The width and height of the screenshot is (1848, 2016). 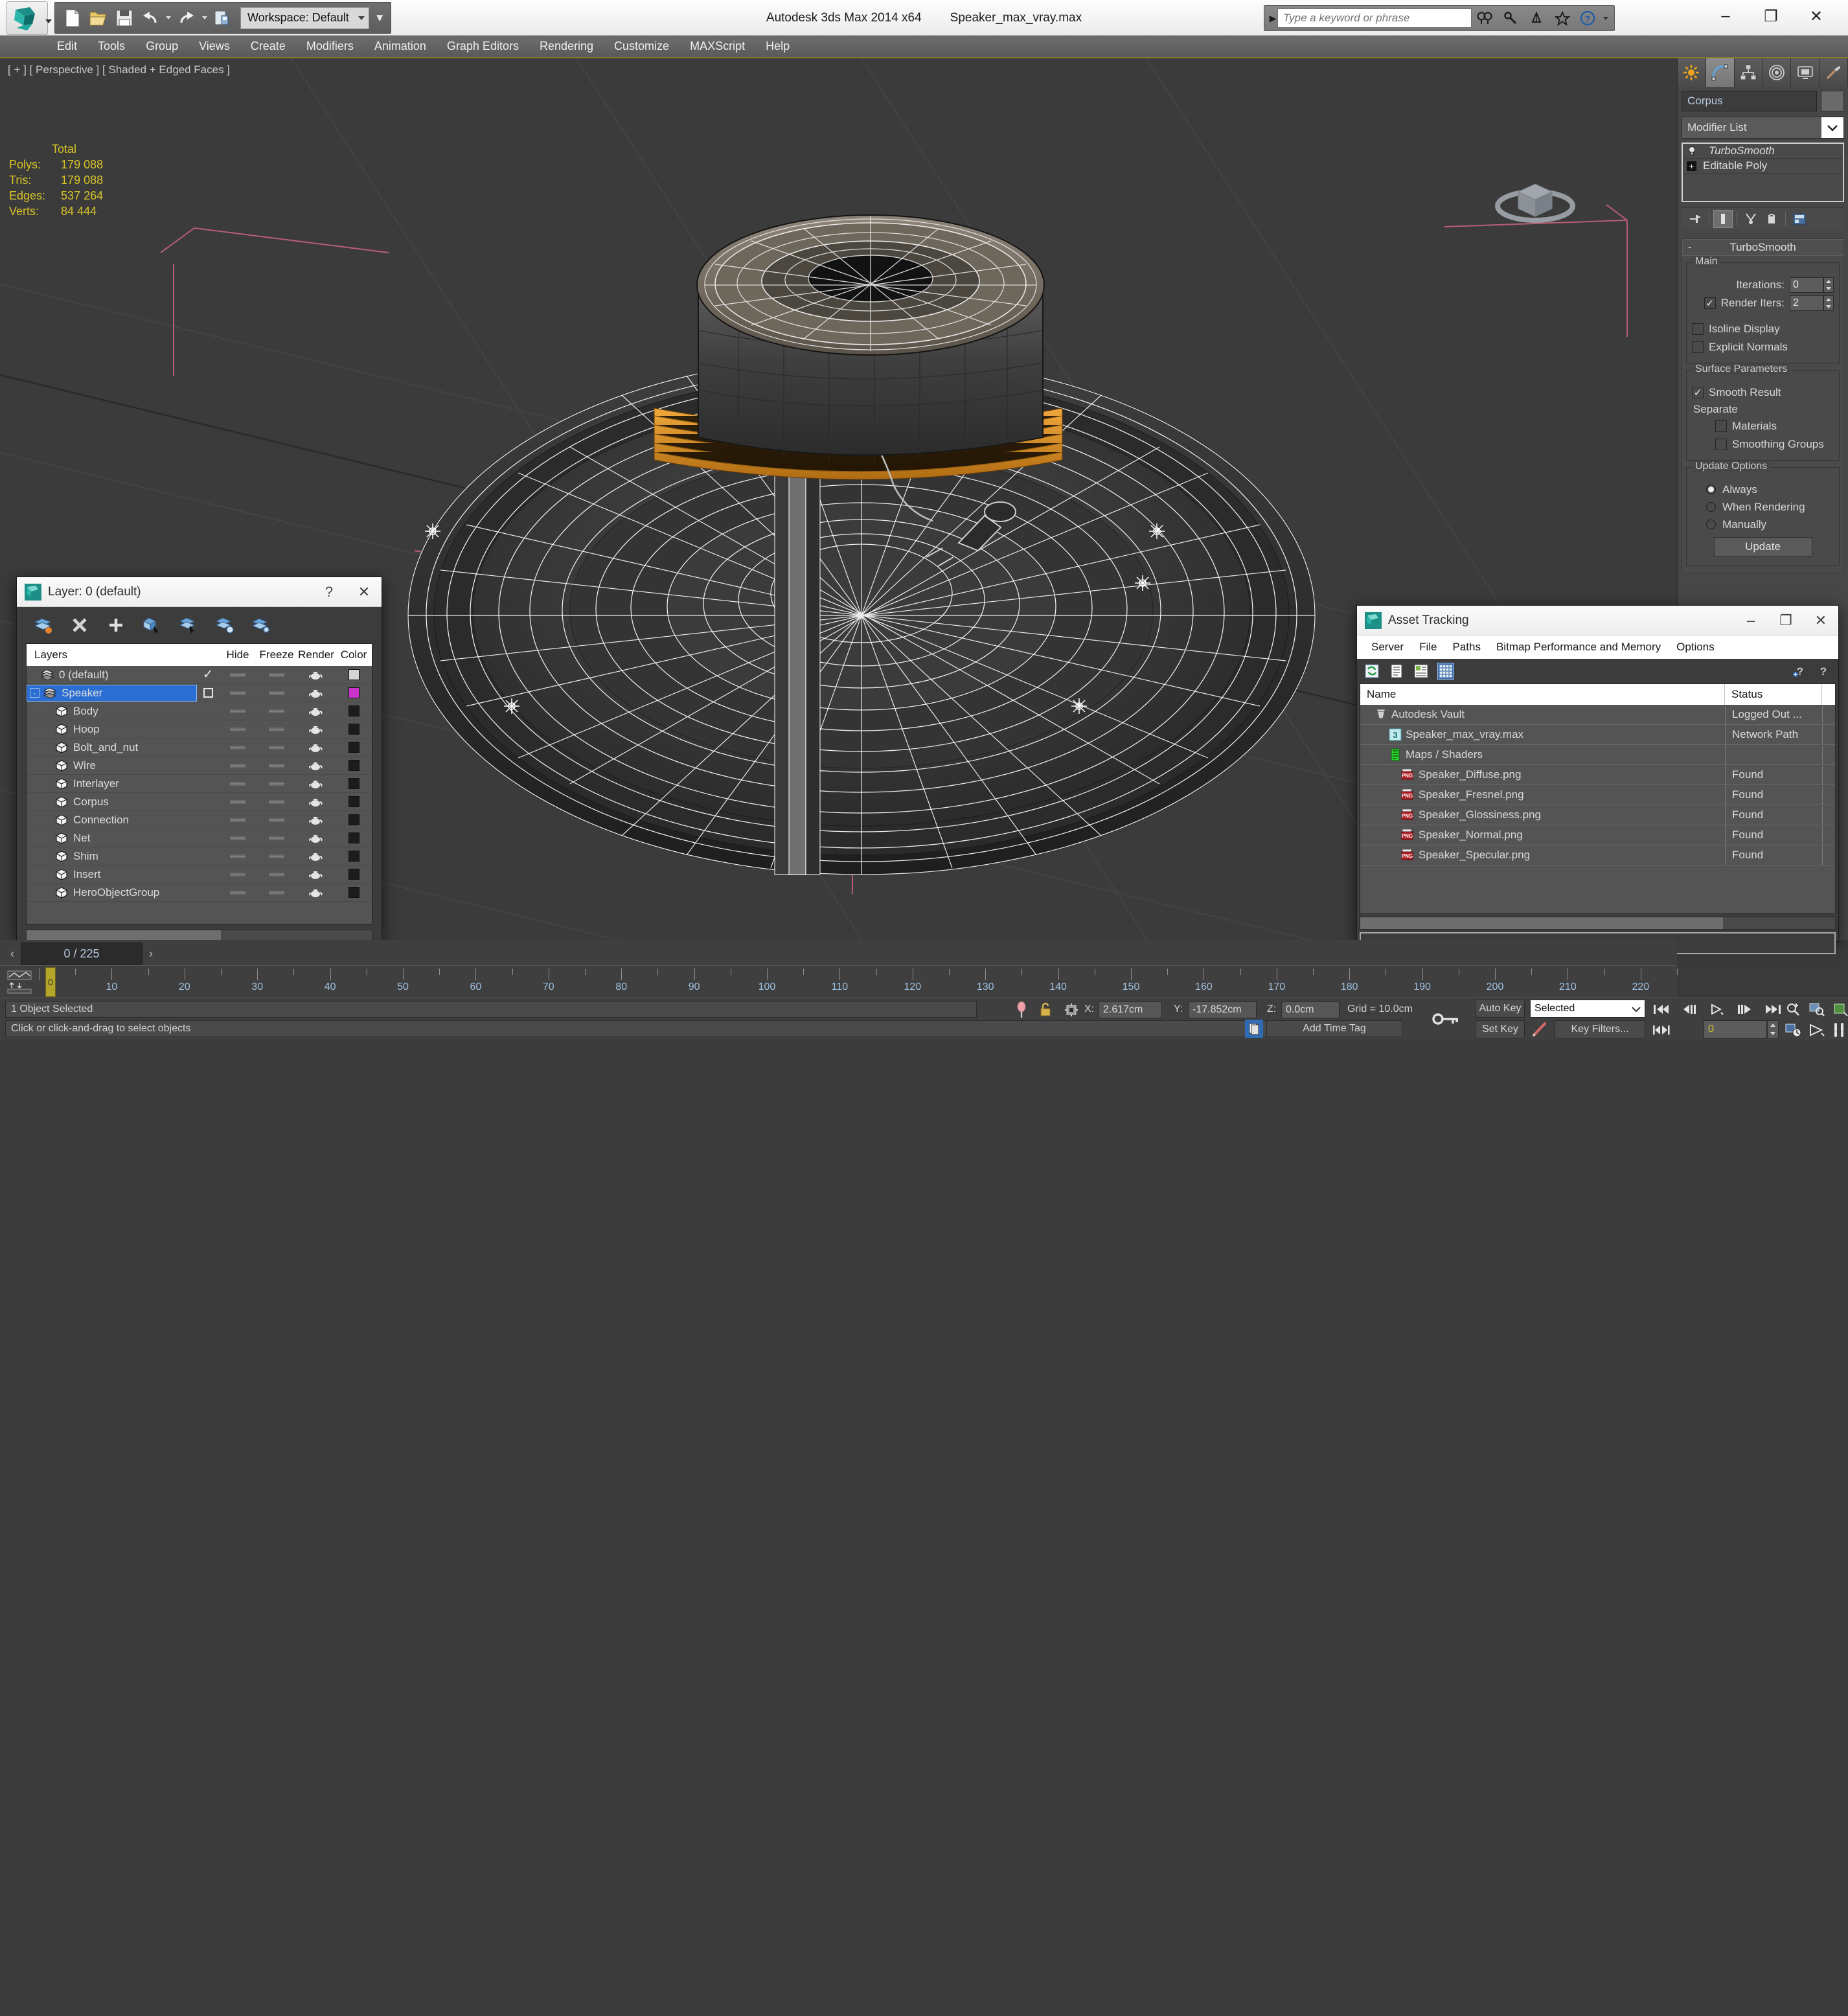 What do you see at coordinates (199, 838) in the screenshot?
I see `layer-row: Net` at bounding box center [199, 838].